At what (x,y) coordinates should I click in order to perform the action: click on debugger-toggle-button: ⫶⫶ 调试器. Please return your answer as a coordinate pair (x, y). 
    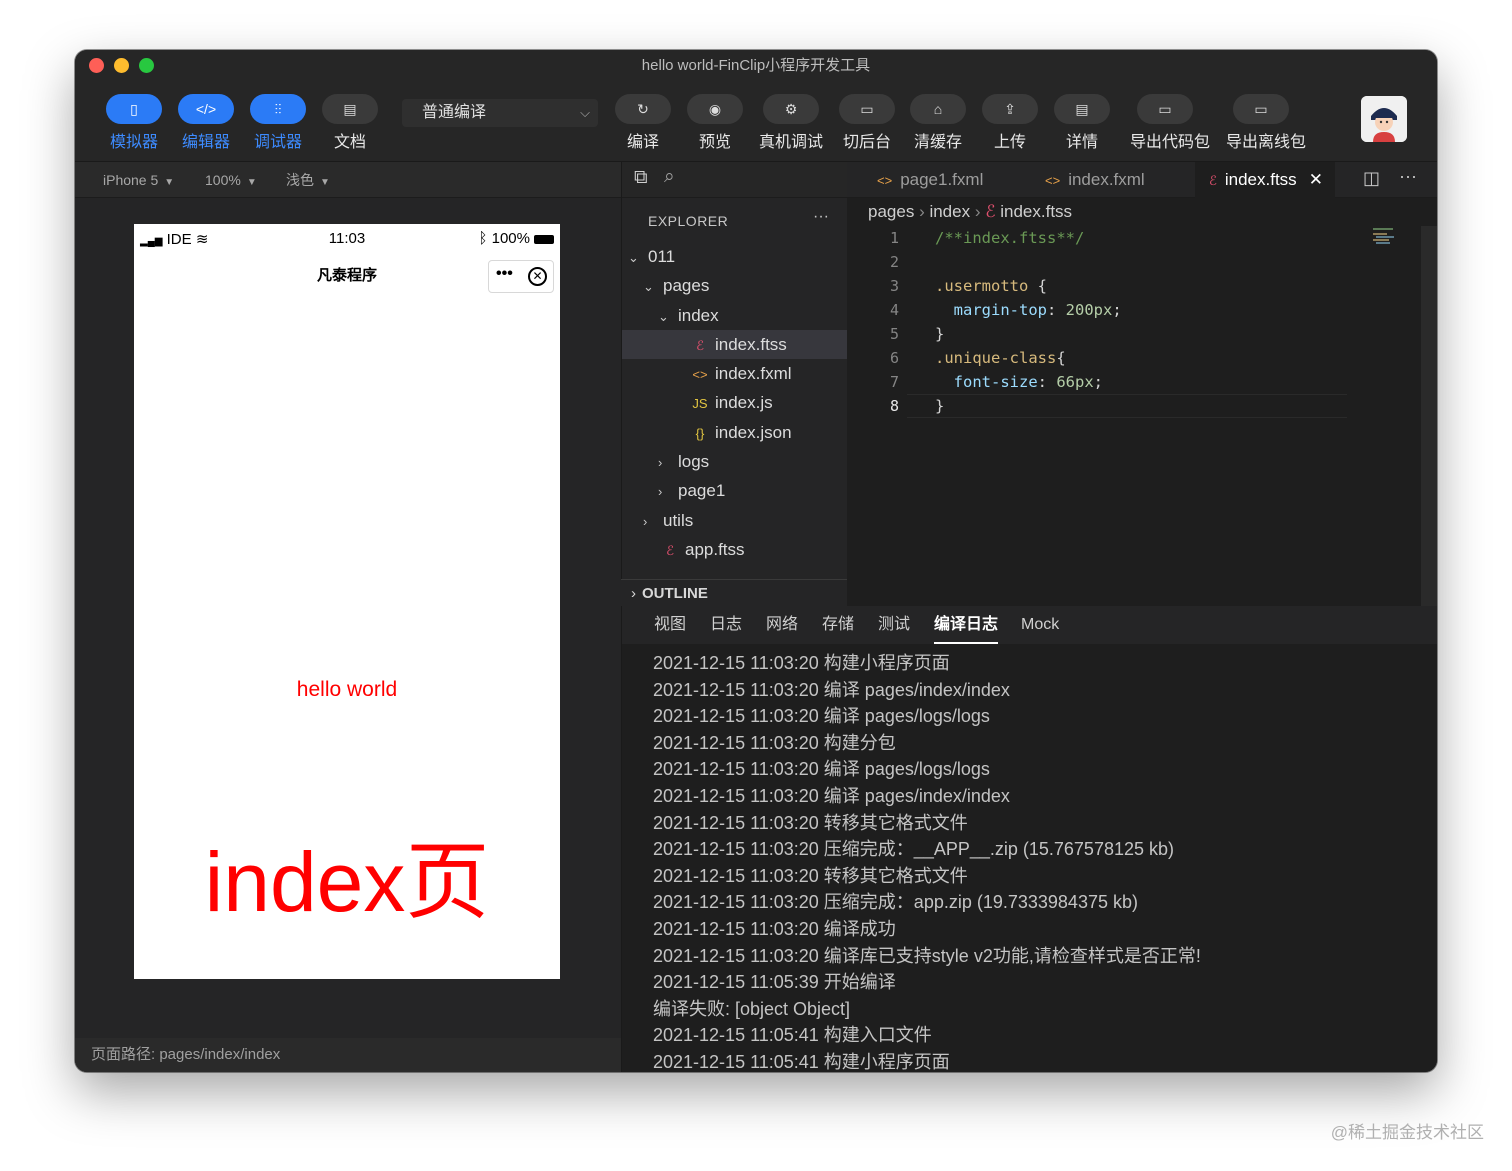
    Looking at the image, I should click on (278, 123).